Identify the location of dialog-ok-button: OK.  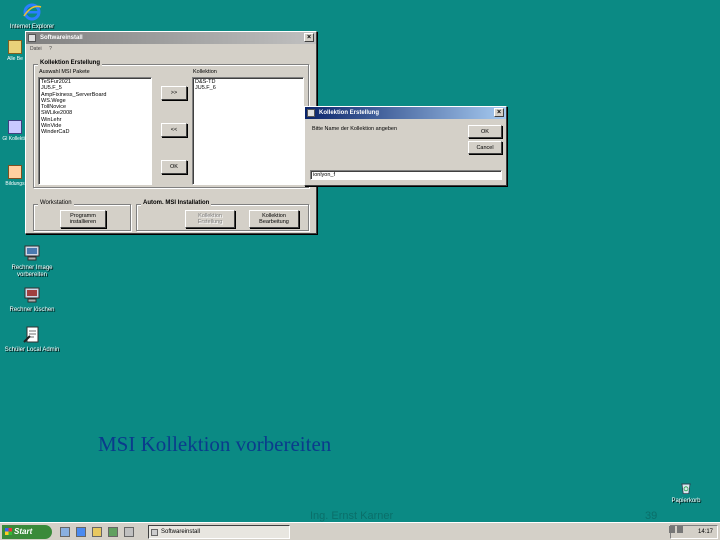
(485, 131).